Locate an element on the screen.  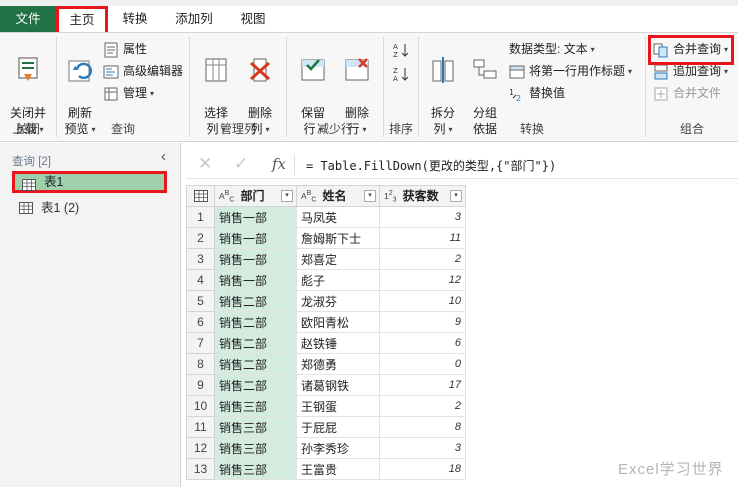
query-item-table1: 表1 is located at coordinates (89, 182).